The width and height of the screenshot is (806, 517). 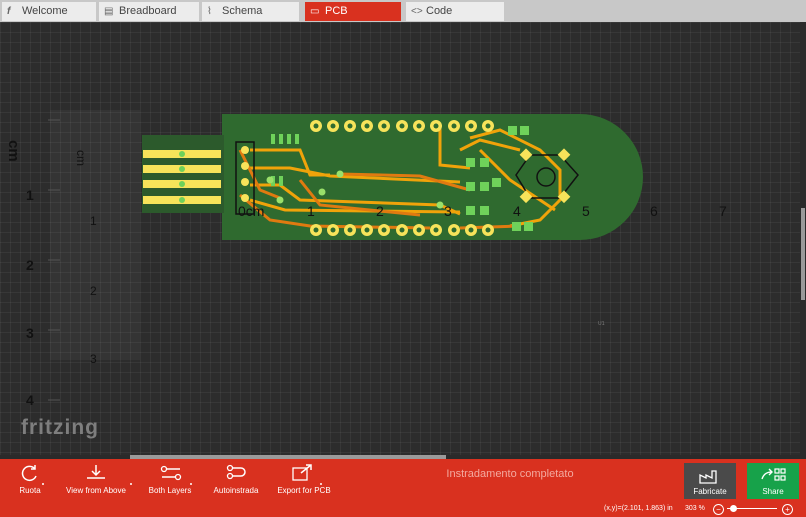 What do you see at coordinates (171, 473) in the screenshot?
I see `layers-icon` at bounding box center [171, 473].